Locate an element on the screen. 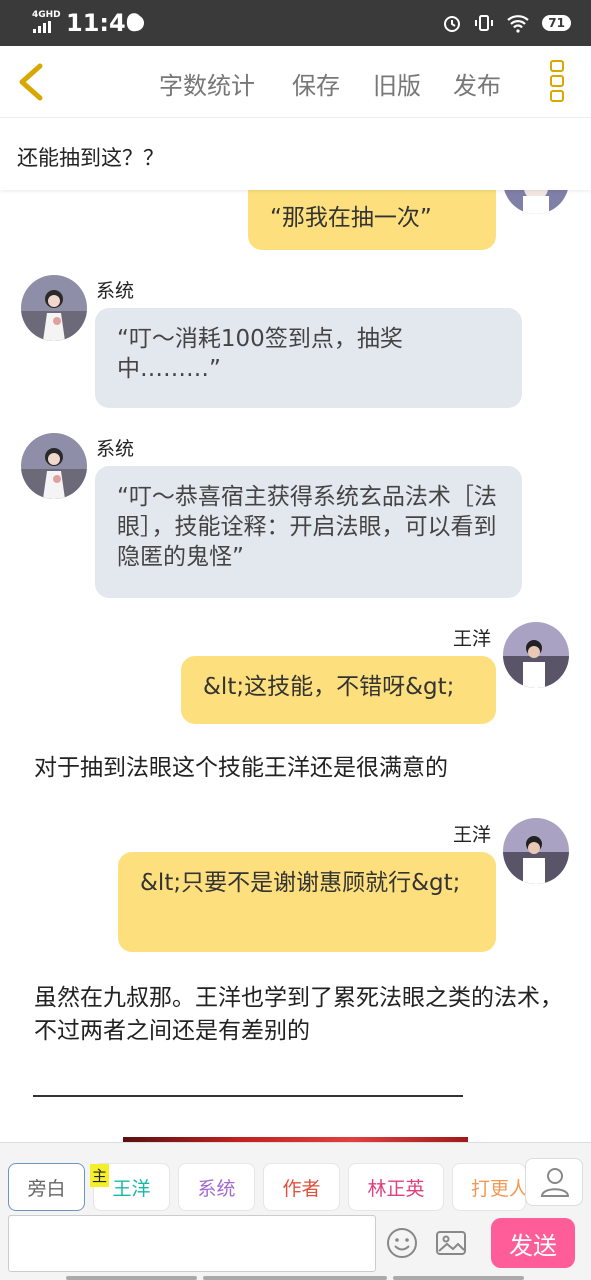 Image resolution: width=591 pixels, height=1280 pixels. message-bubble: “叮～消耗100签到点，抽奖中………” is located at coordinates (308, 358).